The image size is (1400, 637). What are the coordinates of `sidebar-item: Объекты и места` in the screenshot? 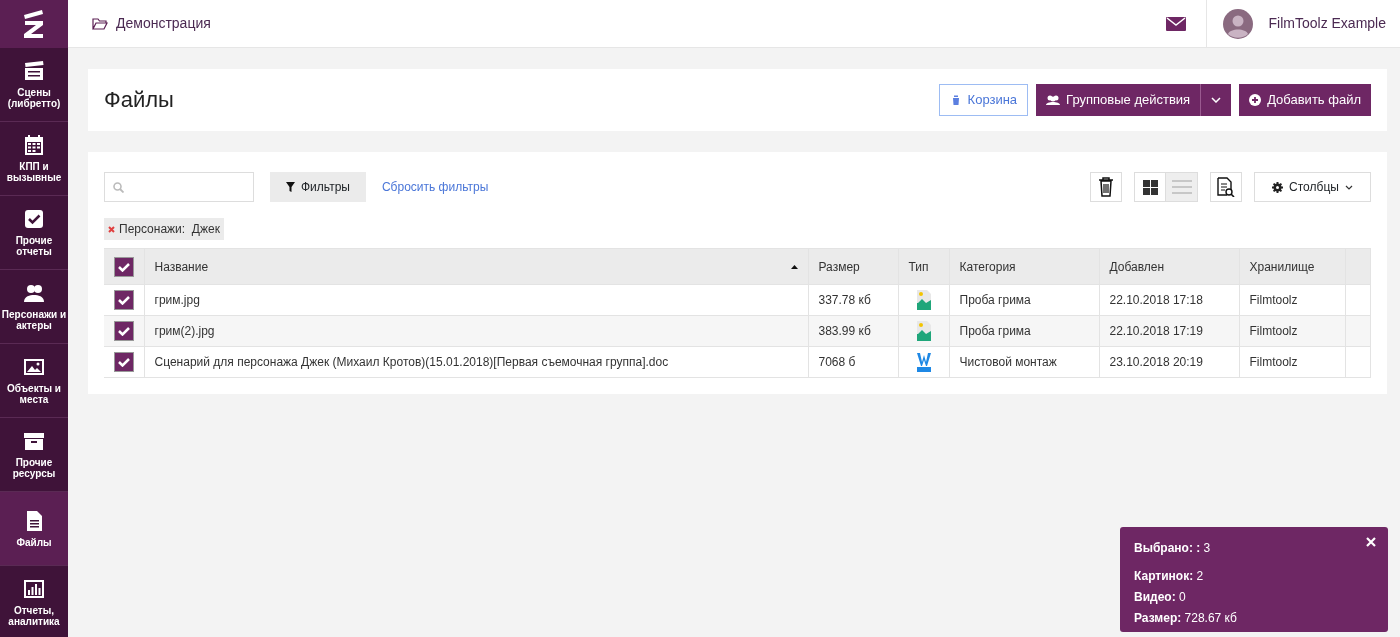 It's located at (34, 381).